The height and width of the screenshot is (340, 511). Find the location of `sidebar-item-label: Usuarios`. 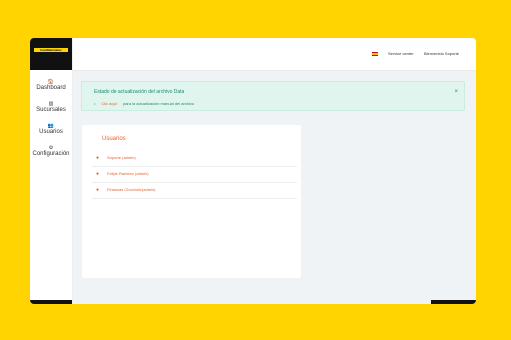

sidebar-item-label: Usuarios is located at coordinates (51, 132).